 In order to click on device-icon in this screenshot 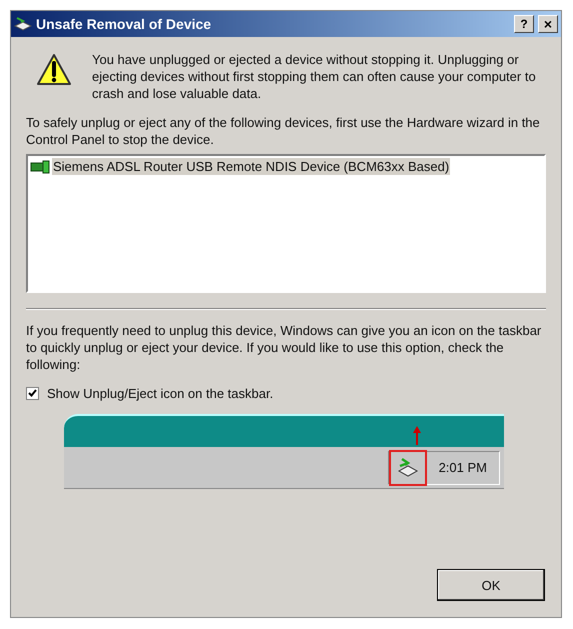, I will do `click(23, 24)`.